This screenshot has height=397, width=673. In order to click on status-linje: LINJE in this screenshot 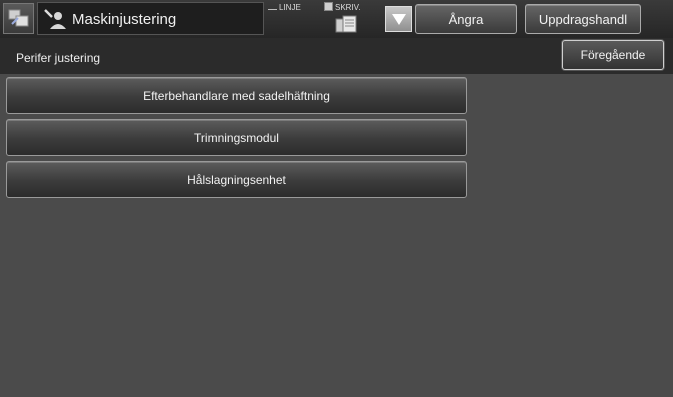, I will do `click(284, 7)`.